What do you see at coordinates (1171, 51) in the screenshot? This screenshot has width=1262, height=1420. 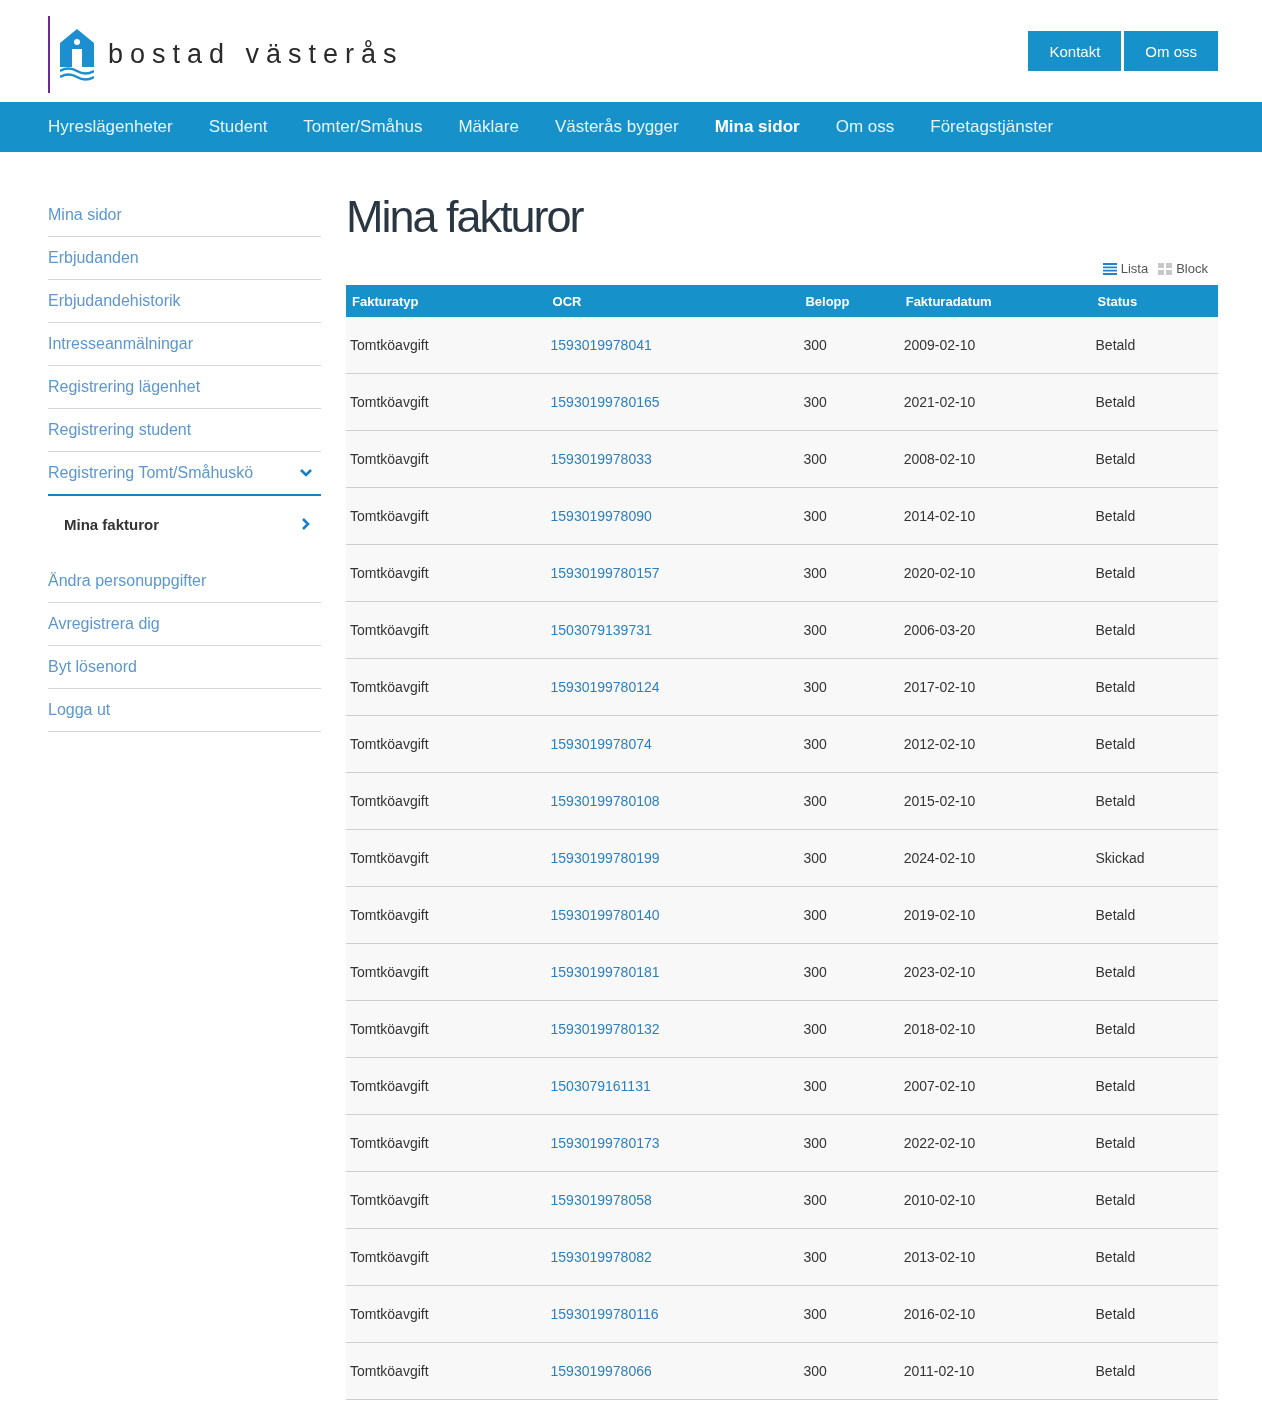 I see `header-button: Om oss` at bounding box center [1171, 51].